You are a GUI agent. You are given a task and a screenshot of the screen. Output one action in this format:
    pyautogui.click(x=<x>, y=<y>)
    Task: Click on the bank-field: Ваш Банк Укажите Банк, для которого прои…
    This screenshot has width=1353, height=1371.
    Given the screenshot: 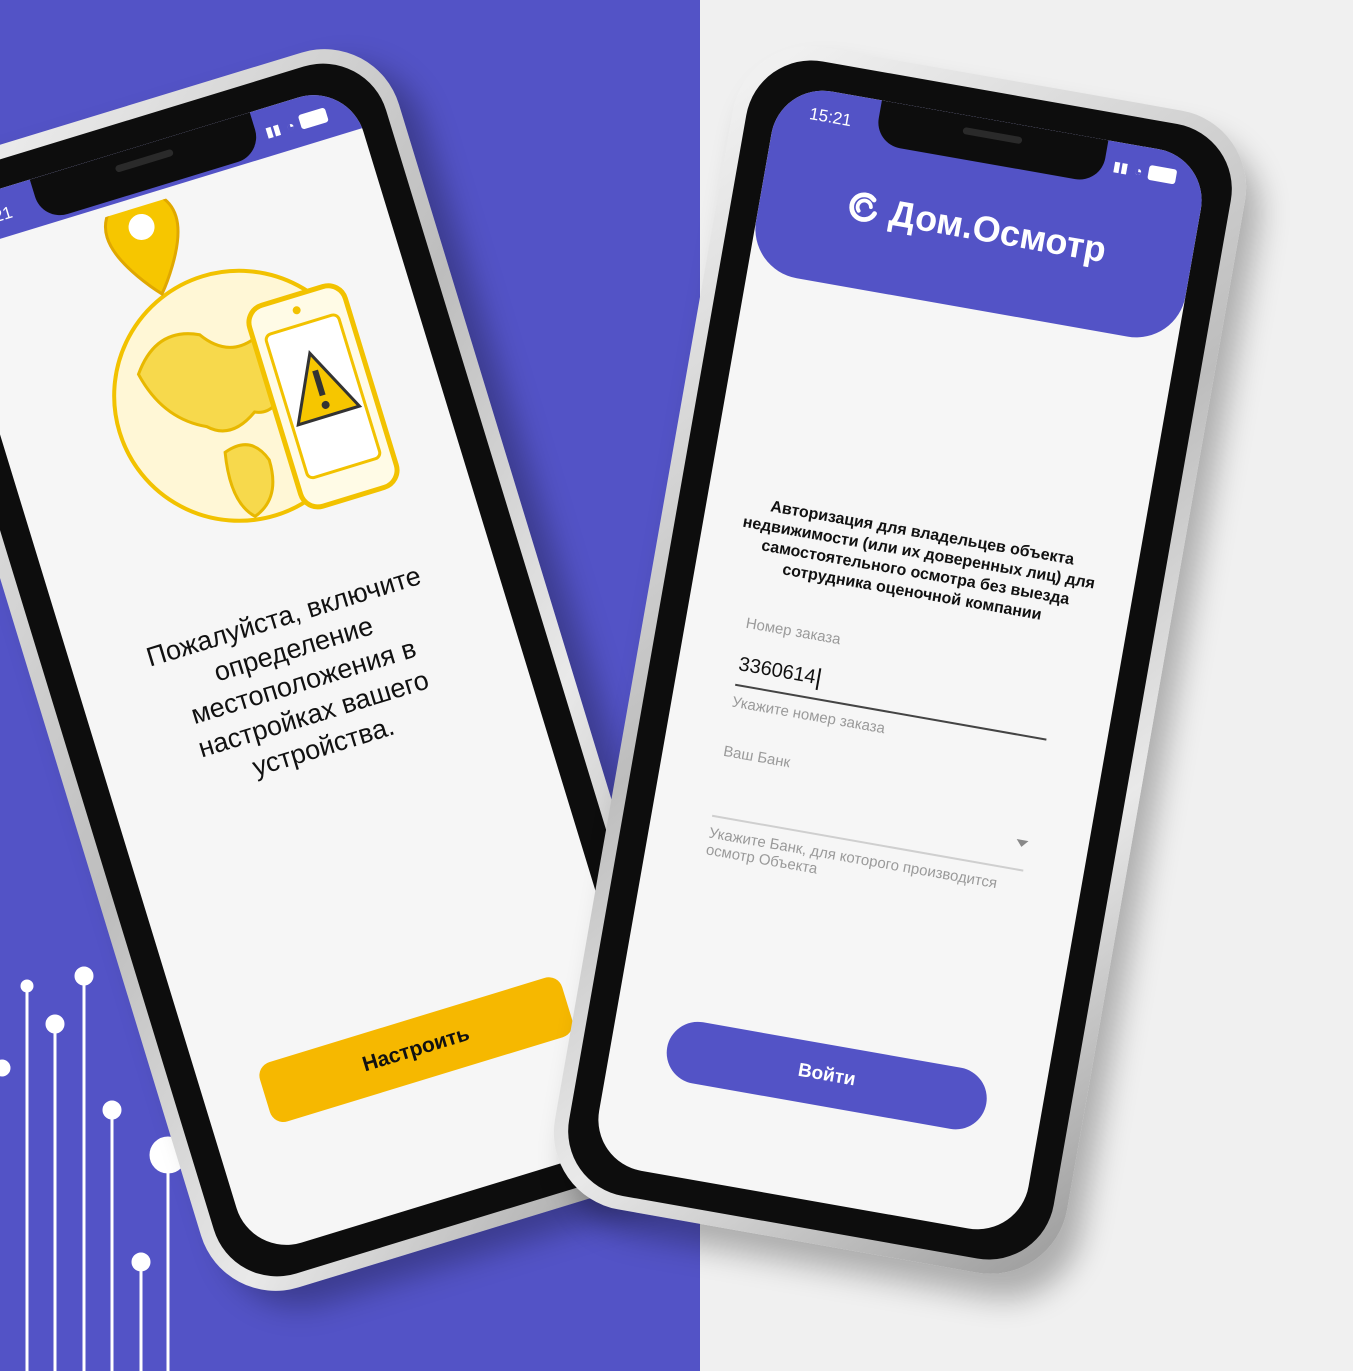 What is the action you would take?
    pyautogui.click(x=871, y=828)
    